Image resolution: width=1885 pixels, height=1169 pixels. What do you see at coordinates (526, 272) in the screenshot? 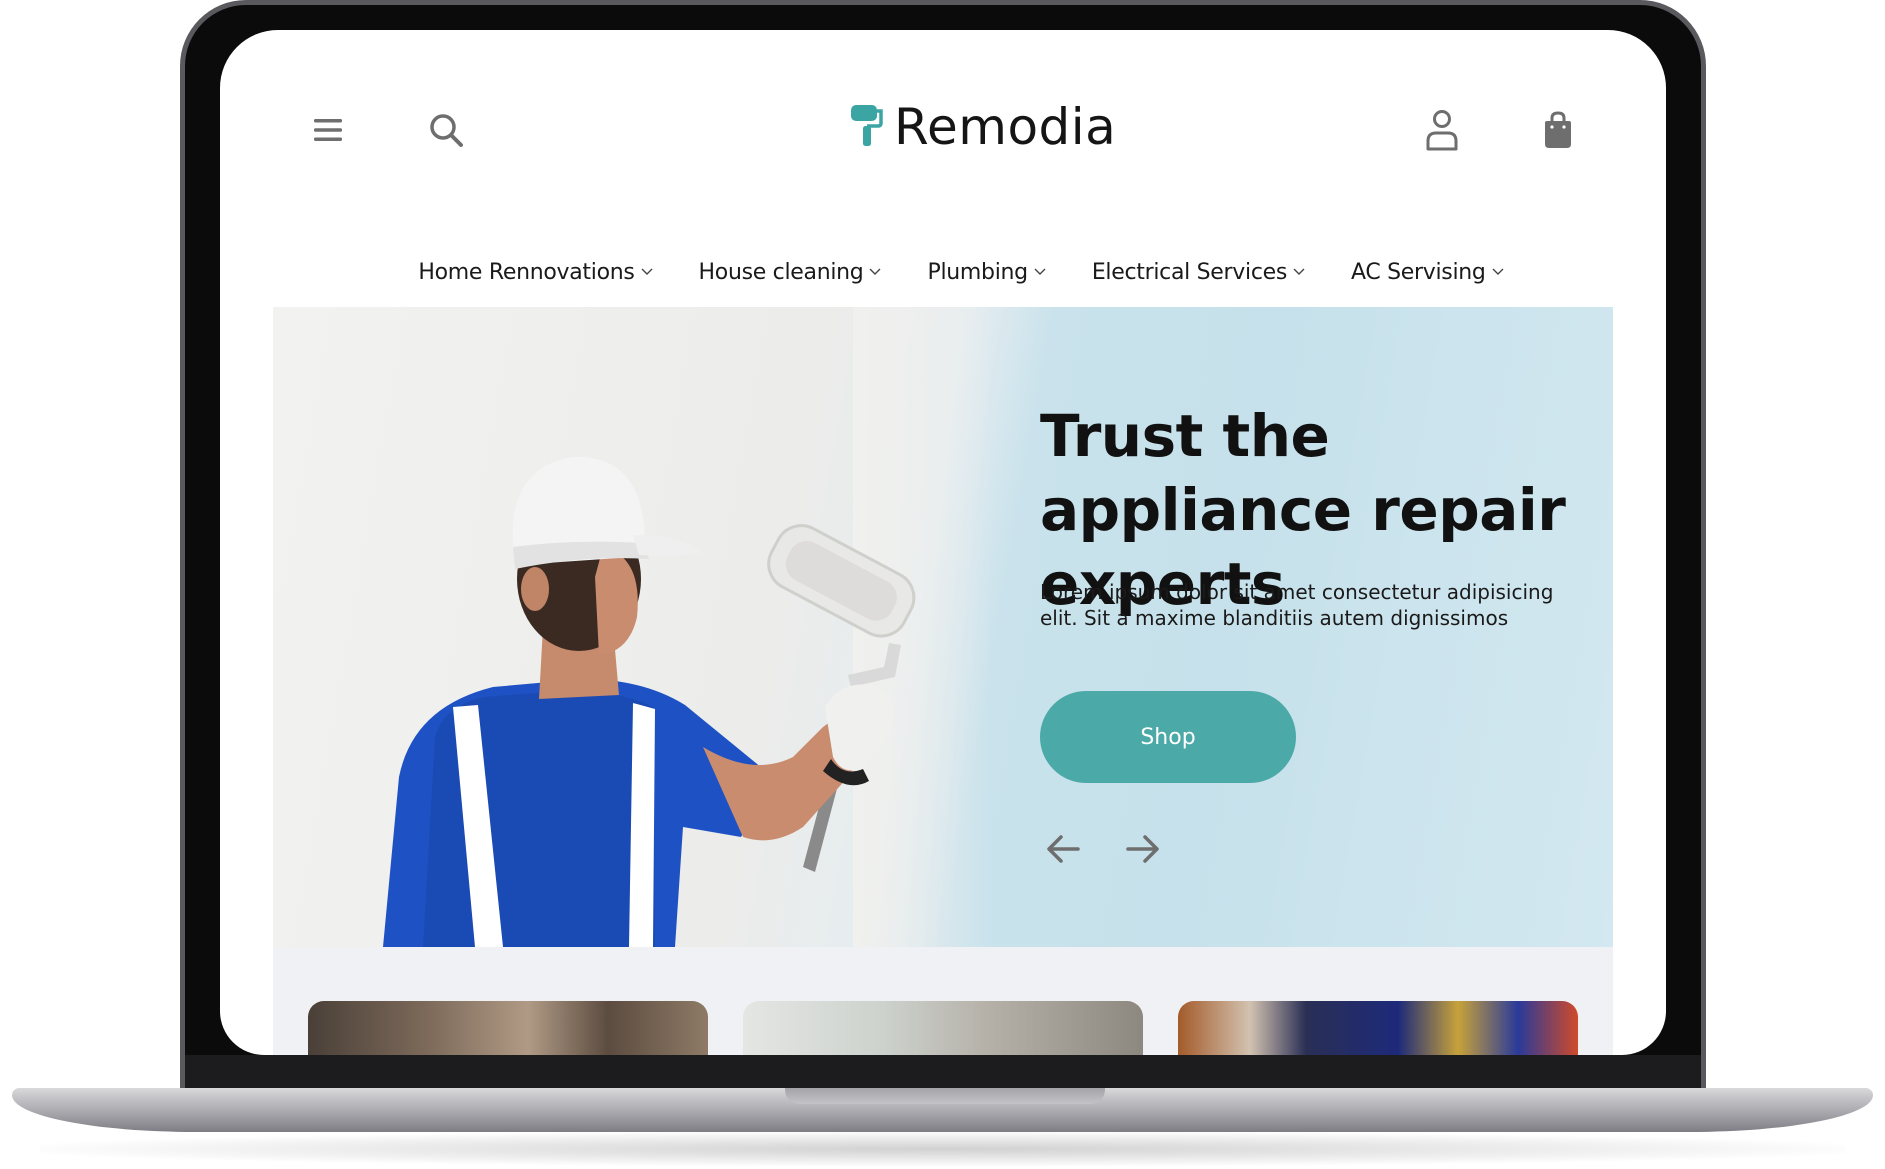
I see `nav-item-label: Home Rennovations` at bounding box center [526, 272].